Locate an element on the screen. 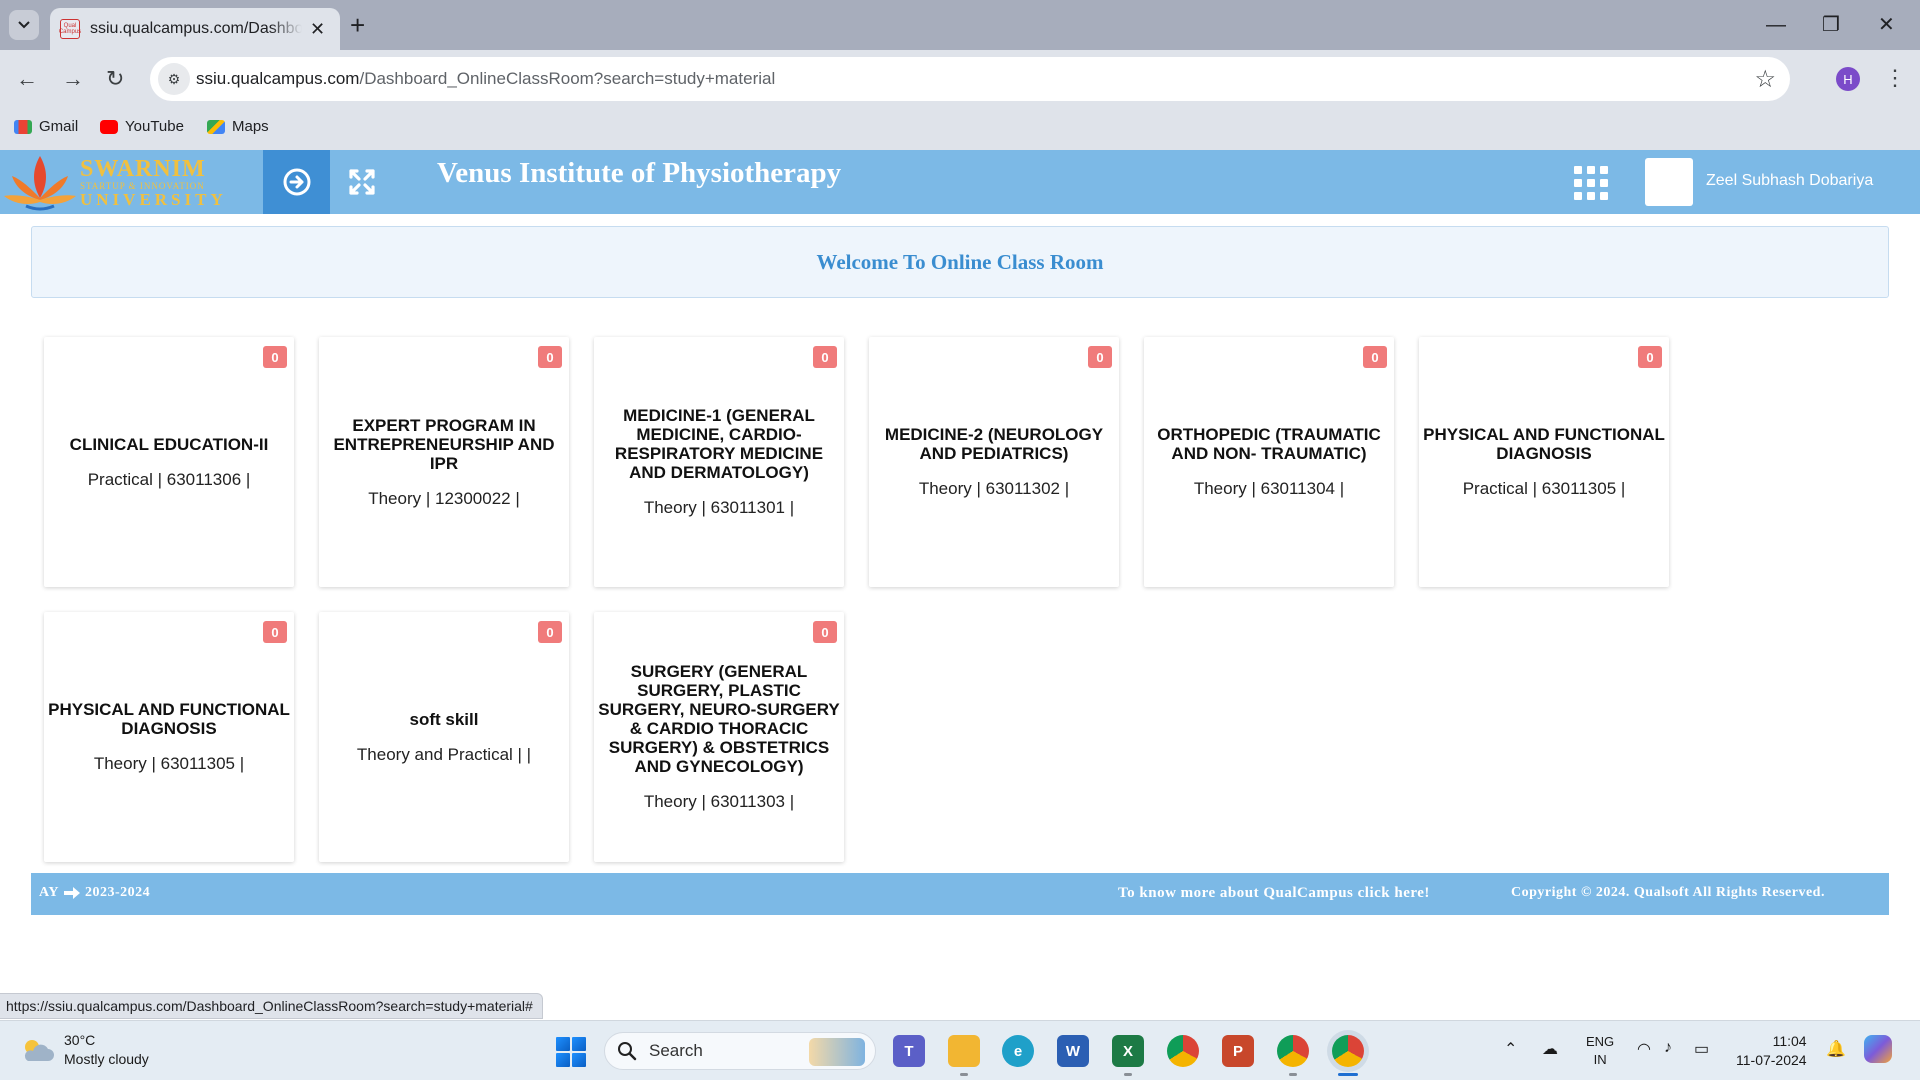  close-tab-icon: ✕ is located at coordinates (317, 29).